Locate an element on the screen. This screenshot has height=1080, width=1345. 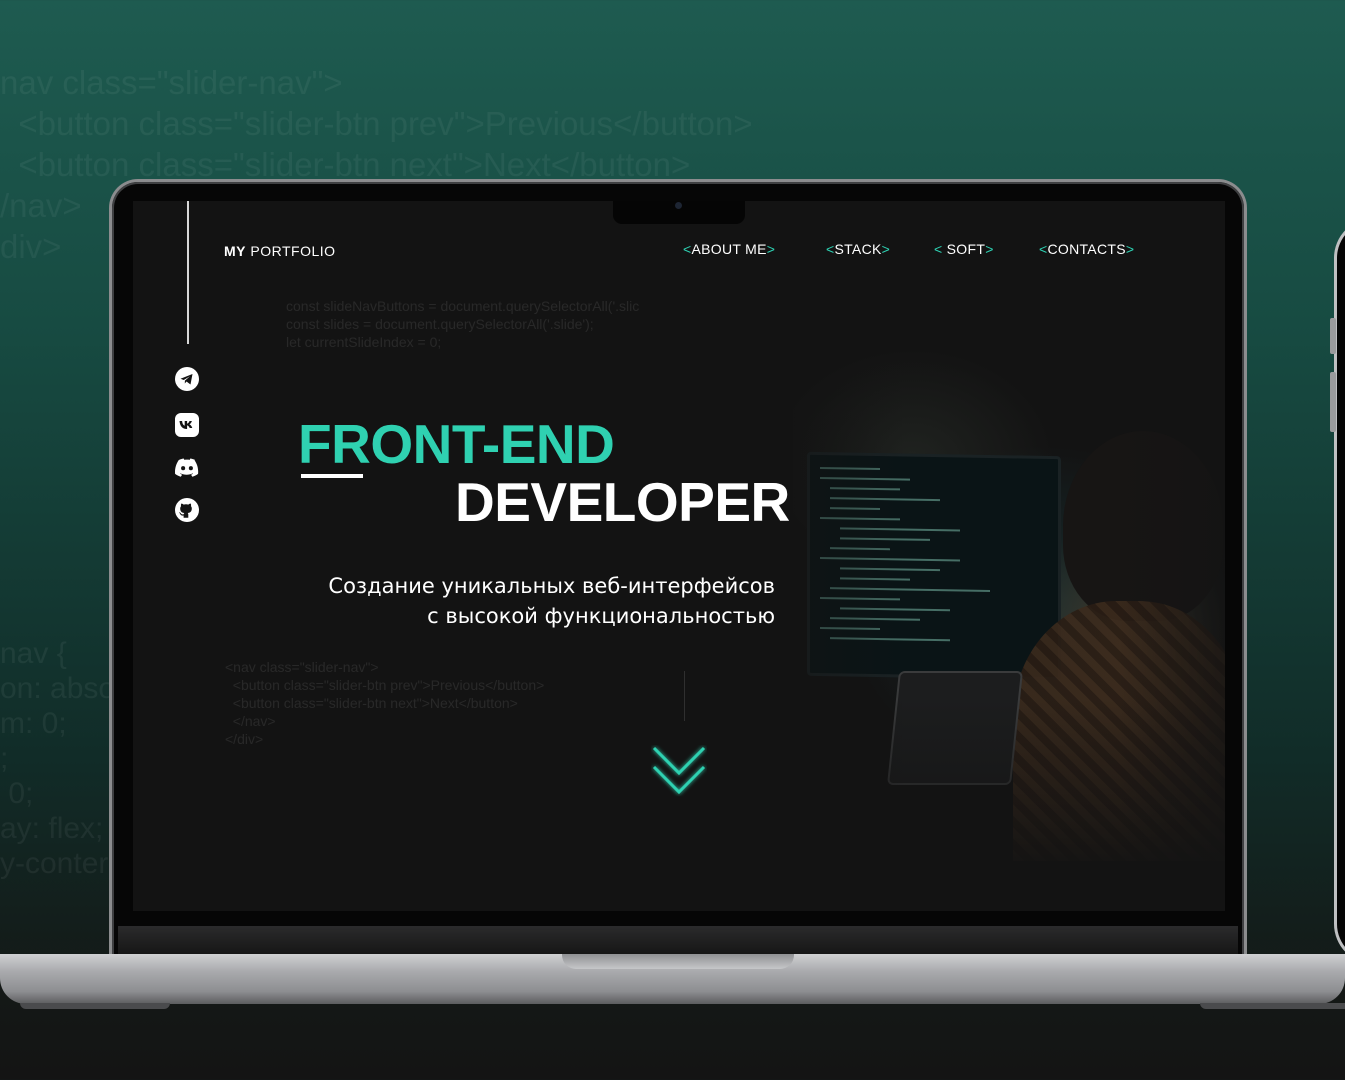
sidebar-divider is located at coordinates (188, 272).